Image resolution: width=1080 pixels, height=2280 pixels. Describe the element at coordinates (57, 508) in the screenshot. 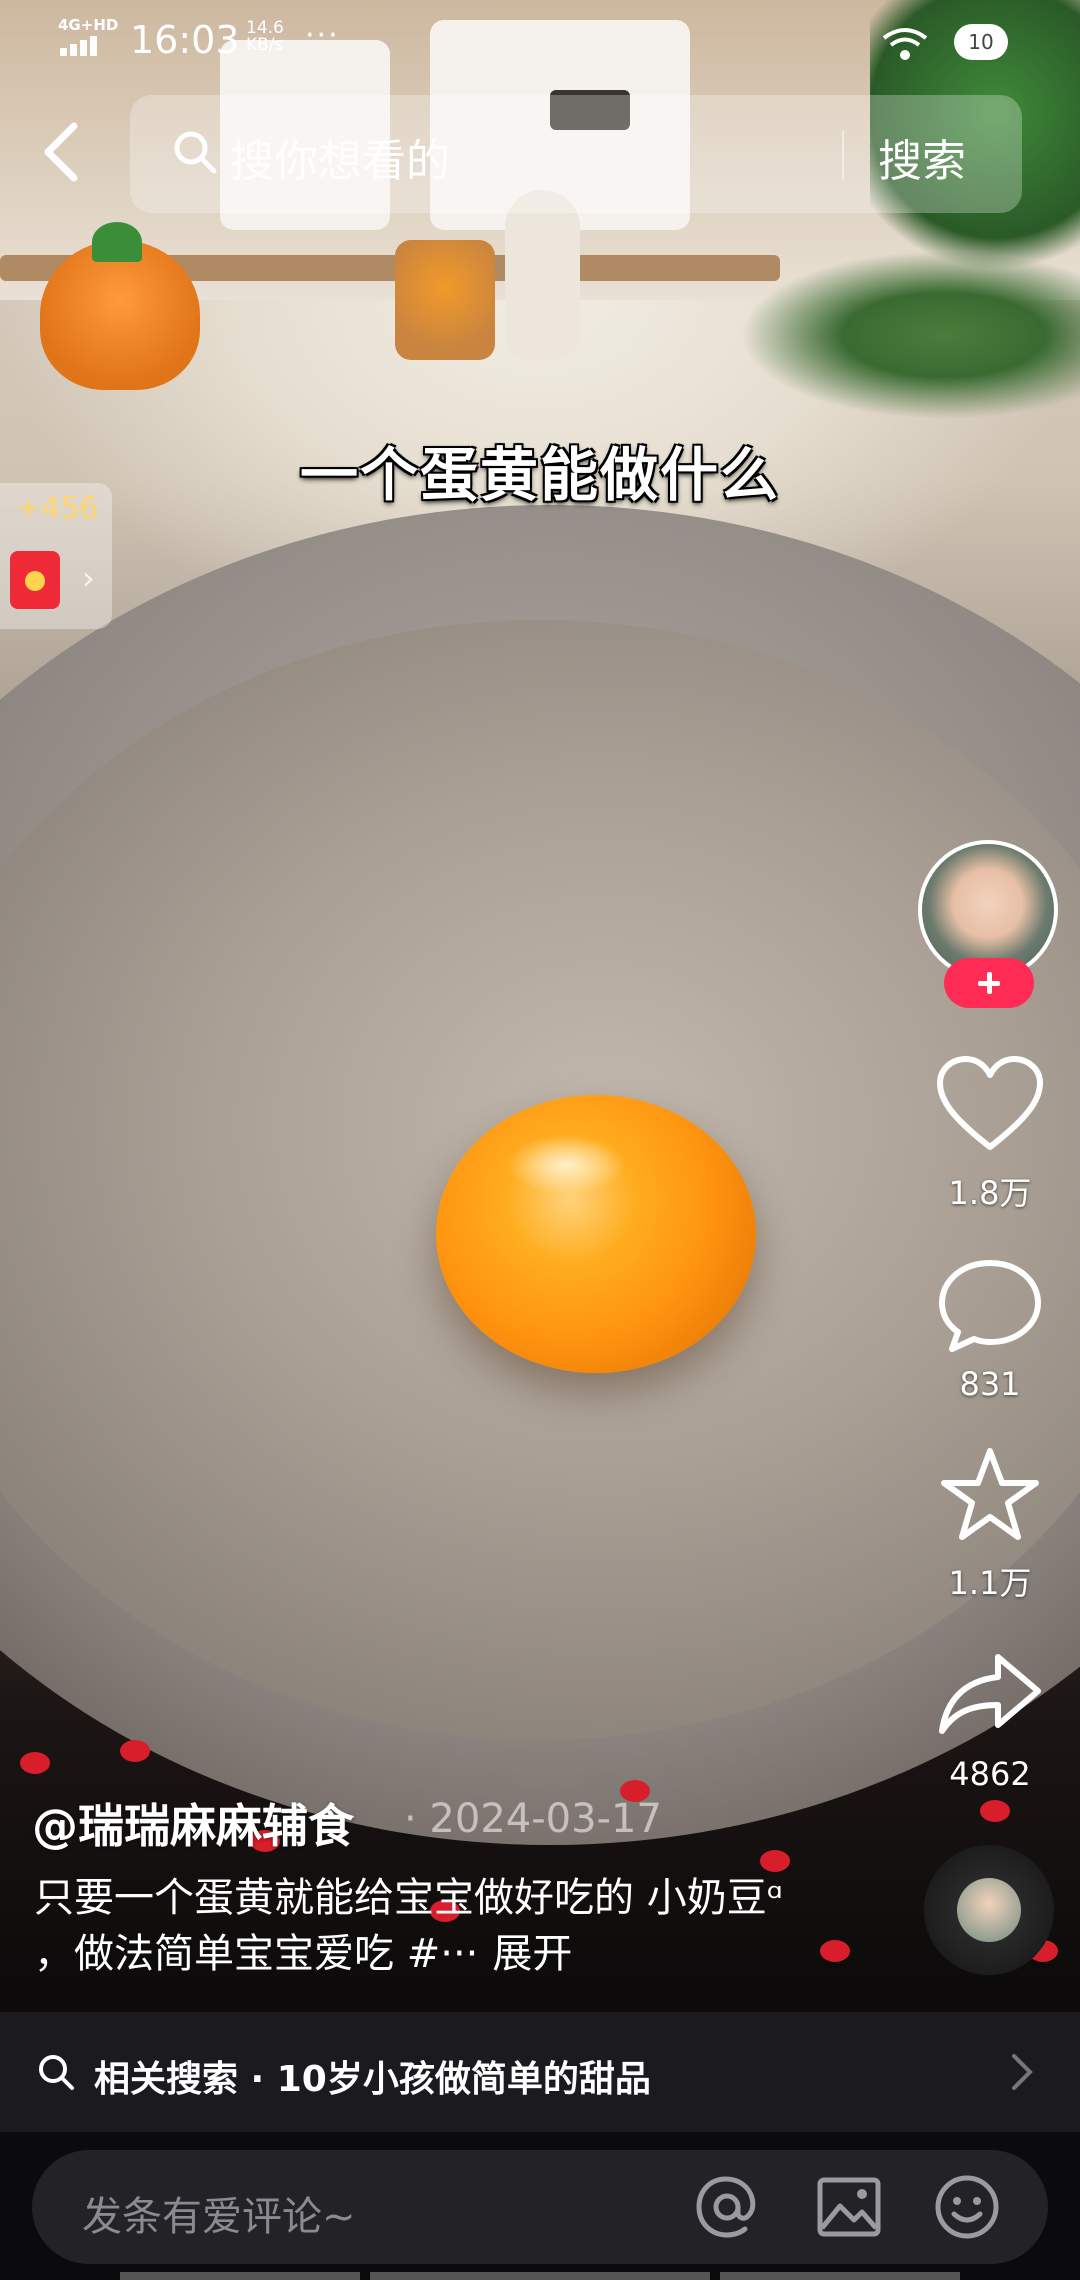

I see `reward-points: +456` at that location.